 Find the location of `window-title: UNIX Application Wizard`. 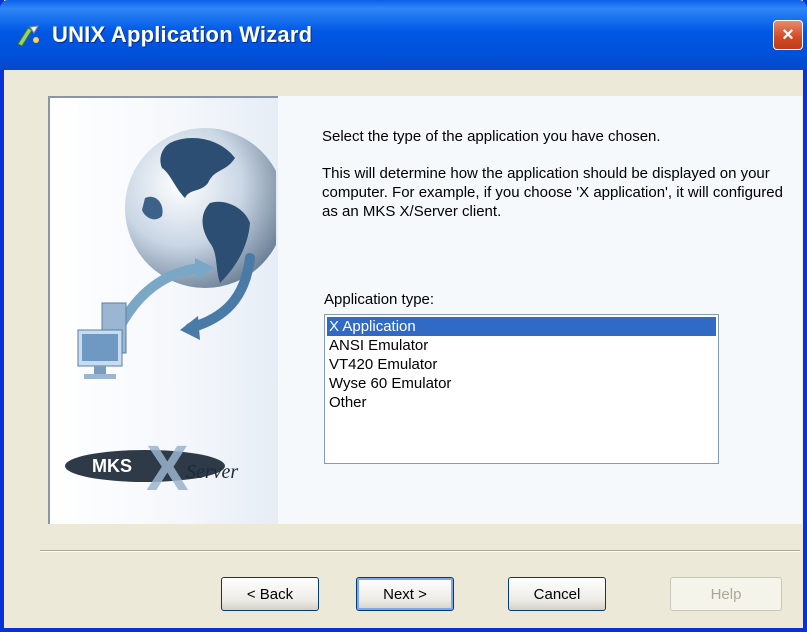

window-title: UNIX Application Wizard is located at coordinates (182, 34).